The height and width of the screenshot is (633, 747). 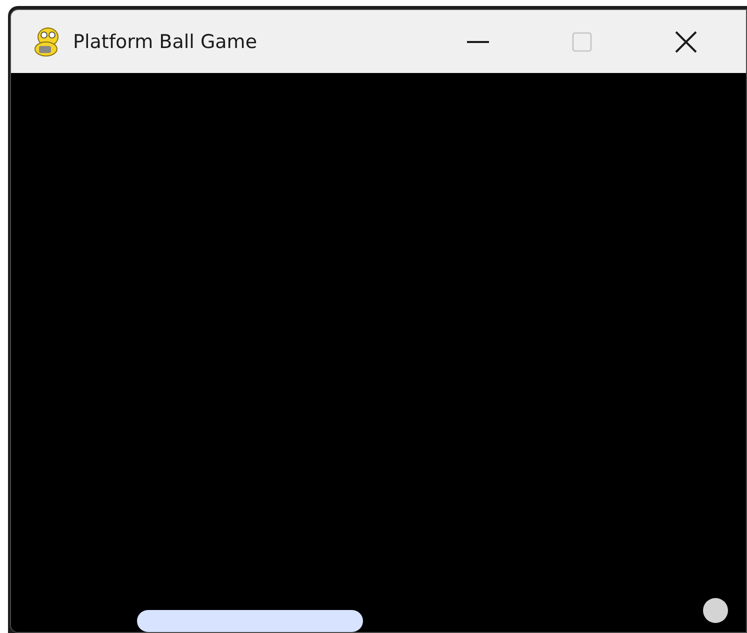 What do you see at coordinates (715, 610) in the screenshot?
I see `ball` at bounding box center [715, 610].